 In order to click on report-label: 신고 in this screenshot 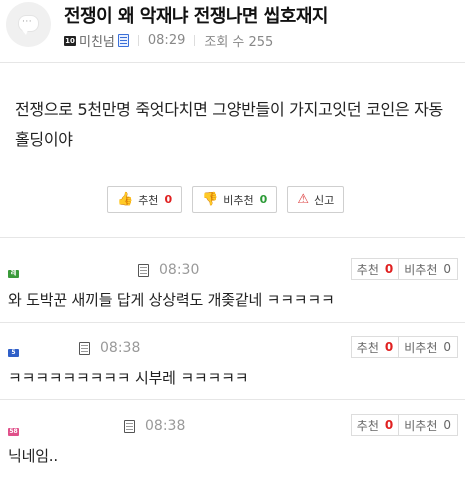, I will do `click(324, 200)`.